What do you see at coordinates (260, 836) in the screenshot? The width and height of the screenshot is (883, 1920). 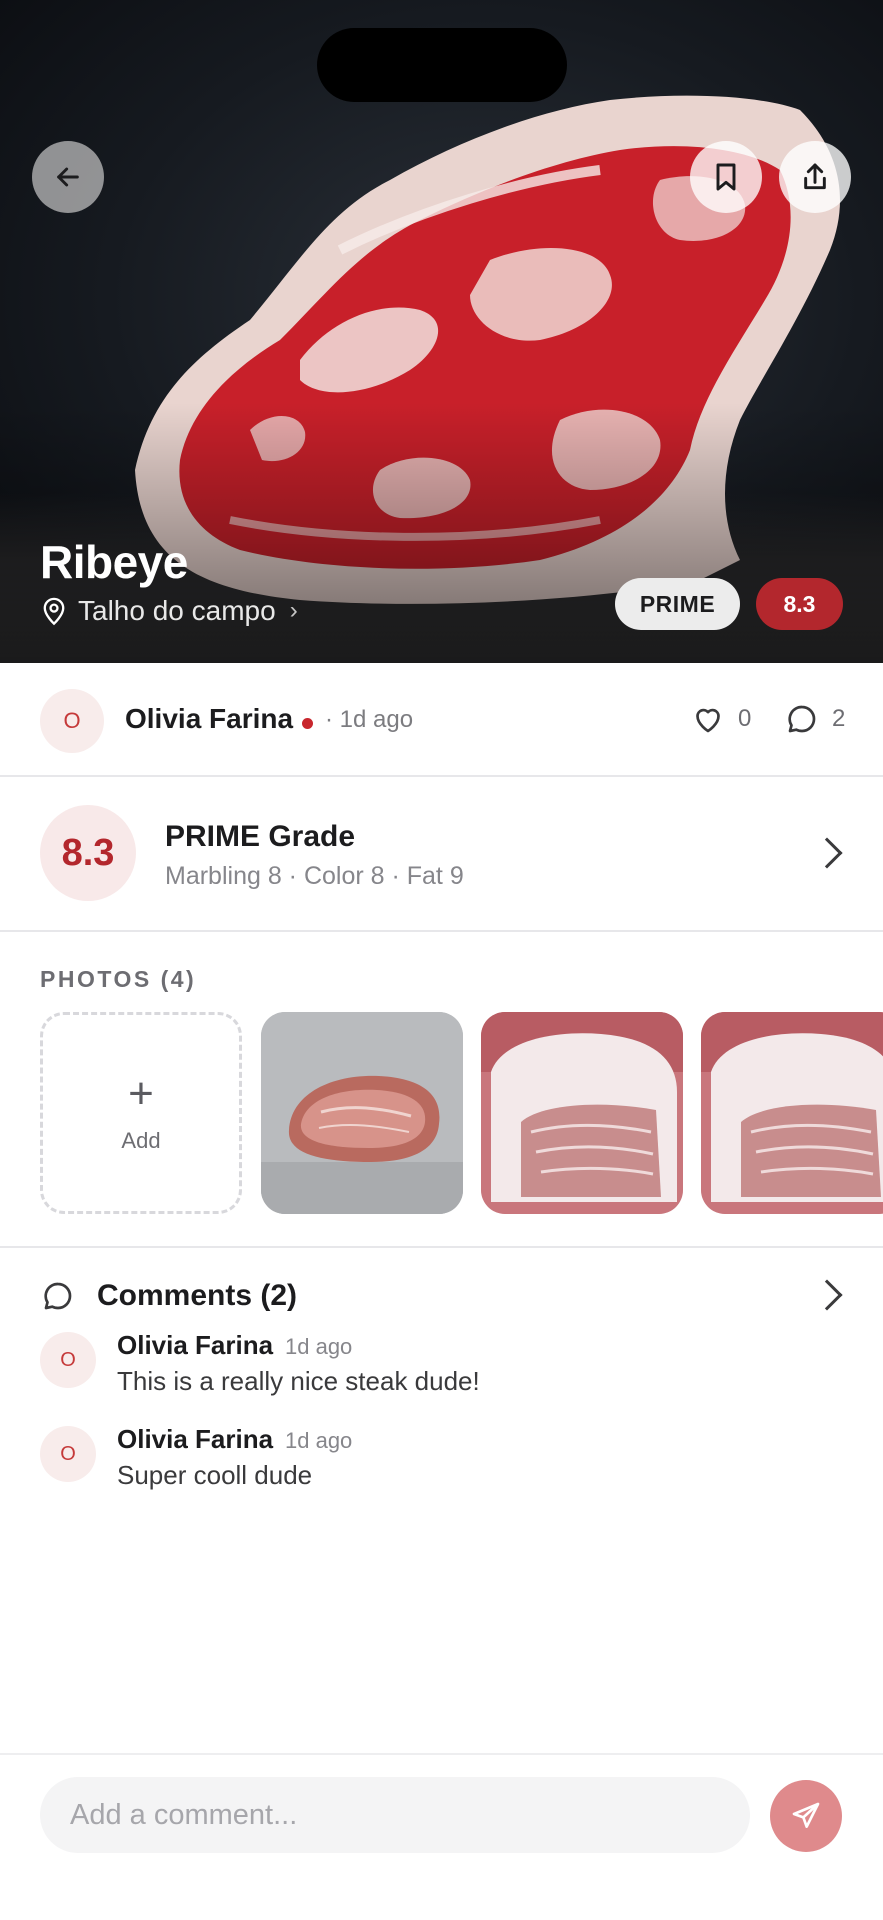 I see `grade-title: PRIME Grade` at bounding box center [260, 836].